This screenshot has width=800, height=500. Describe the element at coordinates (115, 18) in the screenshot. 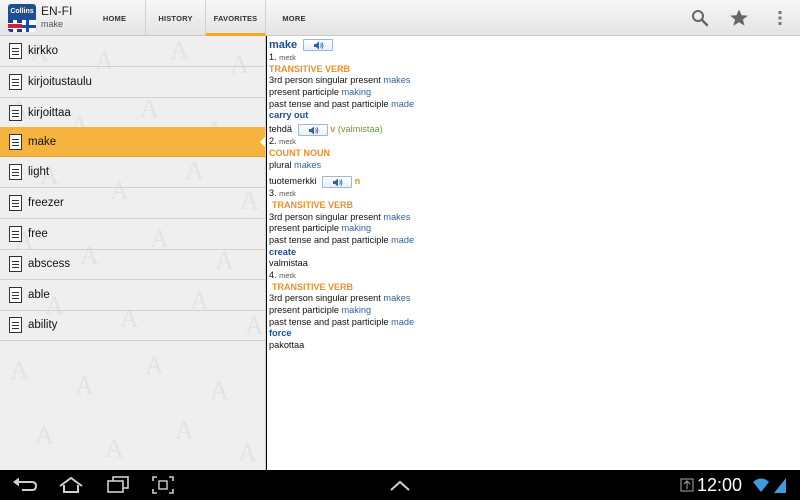

I see `tab-home: HOME` at that location.